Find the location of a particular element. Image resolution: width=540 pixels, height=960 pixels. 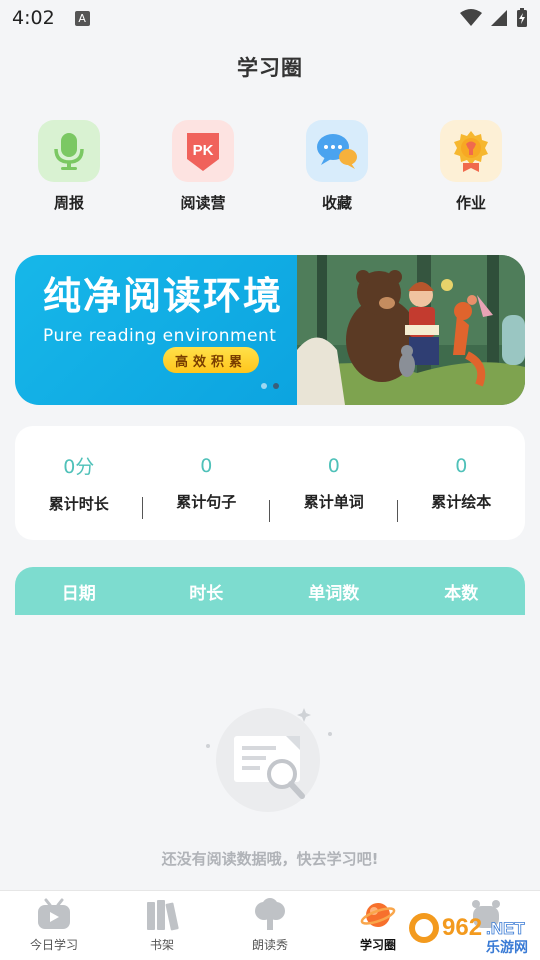

svg-text: PK is located at coordinates (203, 150).